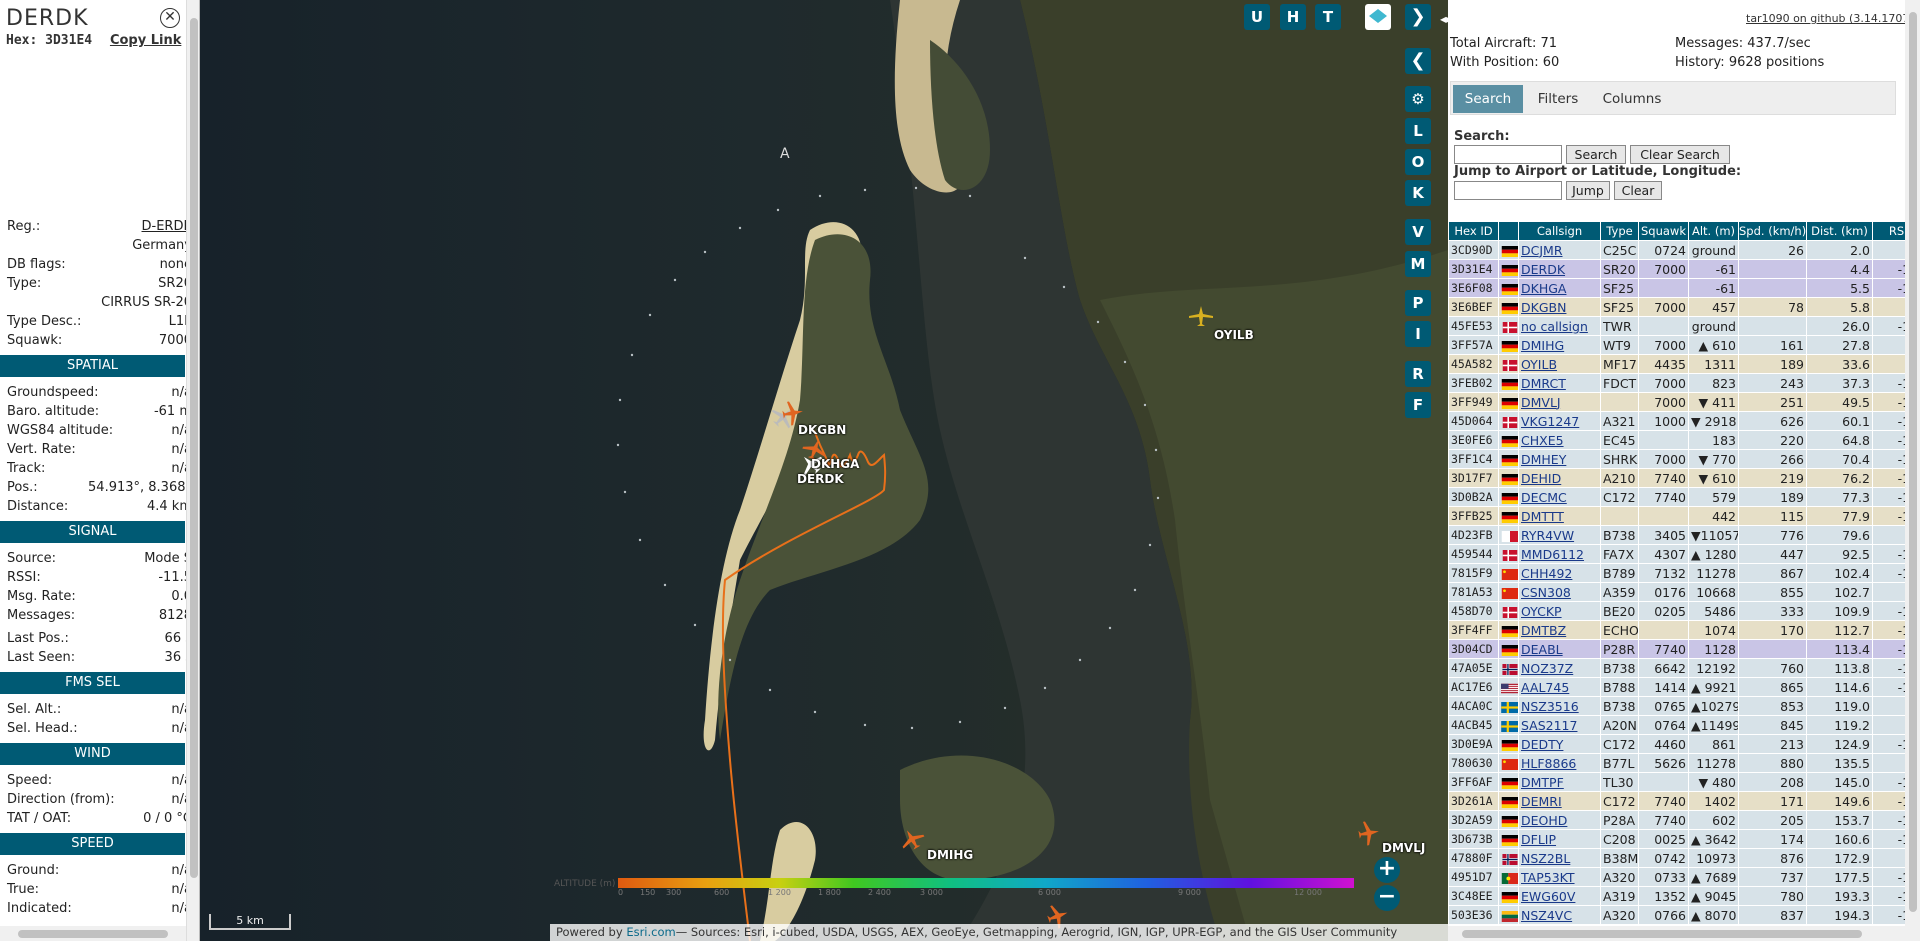 This screenshot has height=941, width=1920. I want to click on button-h: H, so click(1293, 17).